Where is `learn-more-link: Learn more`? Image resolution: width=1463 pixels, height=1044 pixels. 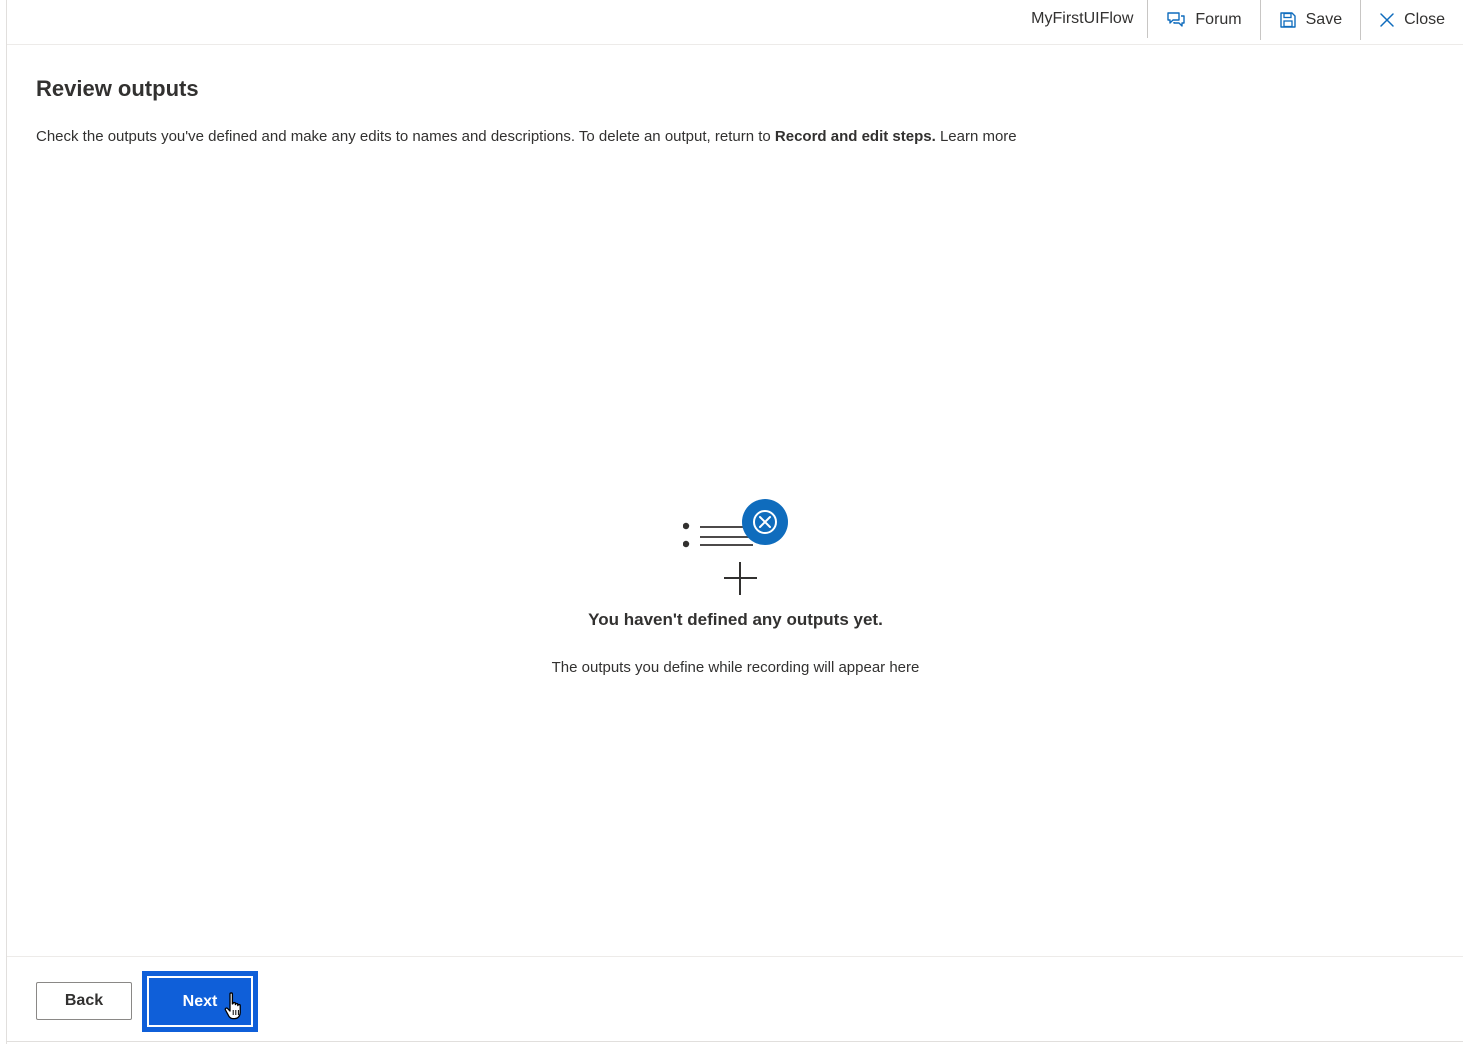 learn-more-link: Learn more is located at coordinates (978, 136).